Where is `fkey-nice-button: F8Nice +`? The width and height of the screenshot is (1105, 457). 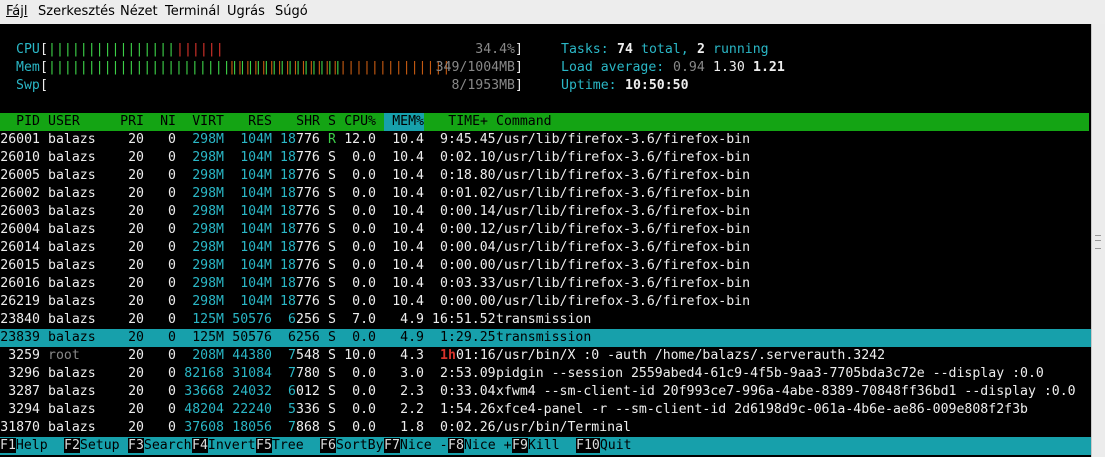
fkey-nice-button: F8Nice + is located at coordinates (480, 446).